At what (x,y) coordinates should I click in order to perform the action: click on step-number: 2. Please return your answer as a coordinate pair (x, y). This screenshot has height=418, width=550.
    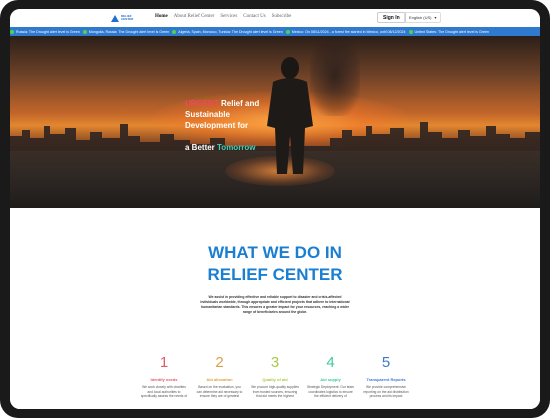
    Looking at the image, I should click on (219, 362).